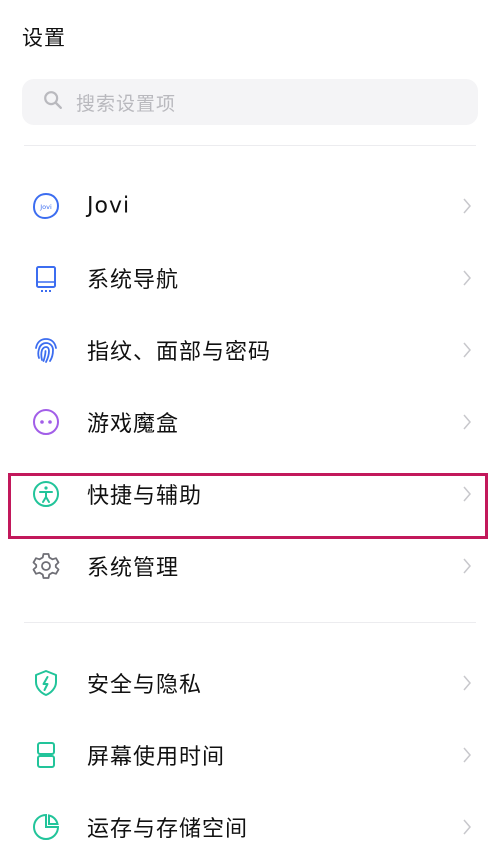  Describe the element at coordinates (46, 494) in the screenshot. I see `accessibility-icon` at that location.